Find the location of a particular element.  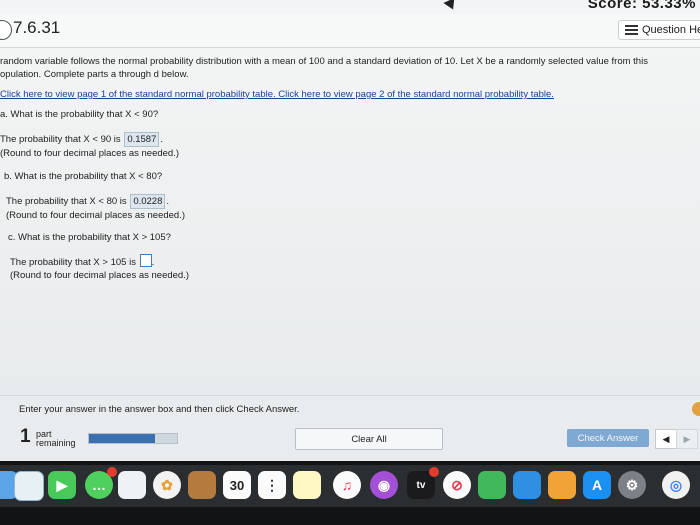

chevron-left-icon: ◀ is located at coordinates (666, 438).